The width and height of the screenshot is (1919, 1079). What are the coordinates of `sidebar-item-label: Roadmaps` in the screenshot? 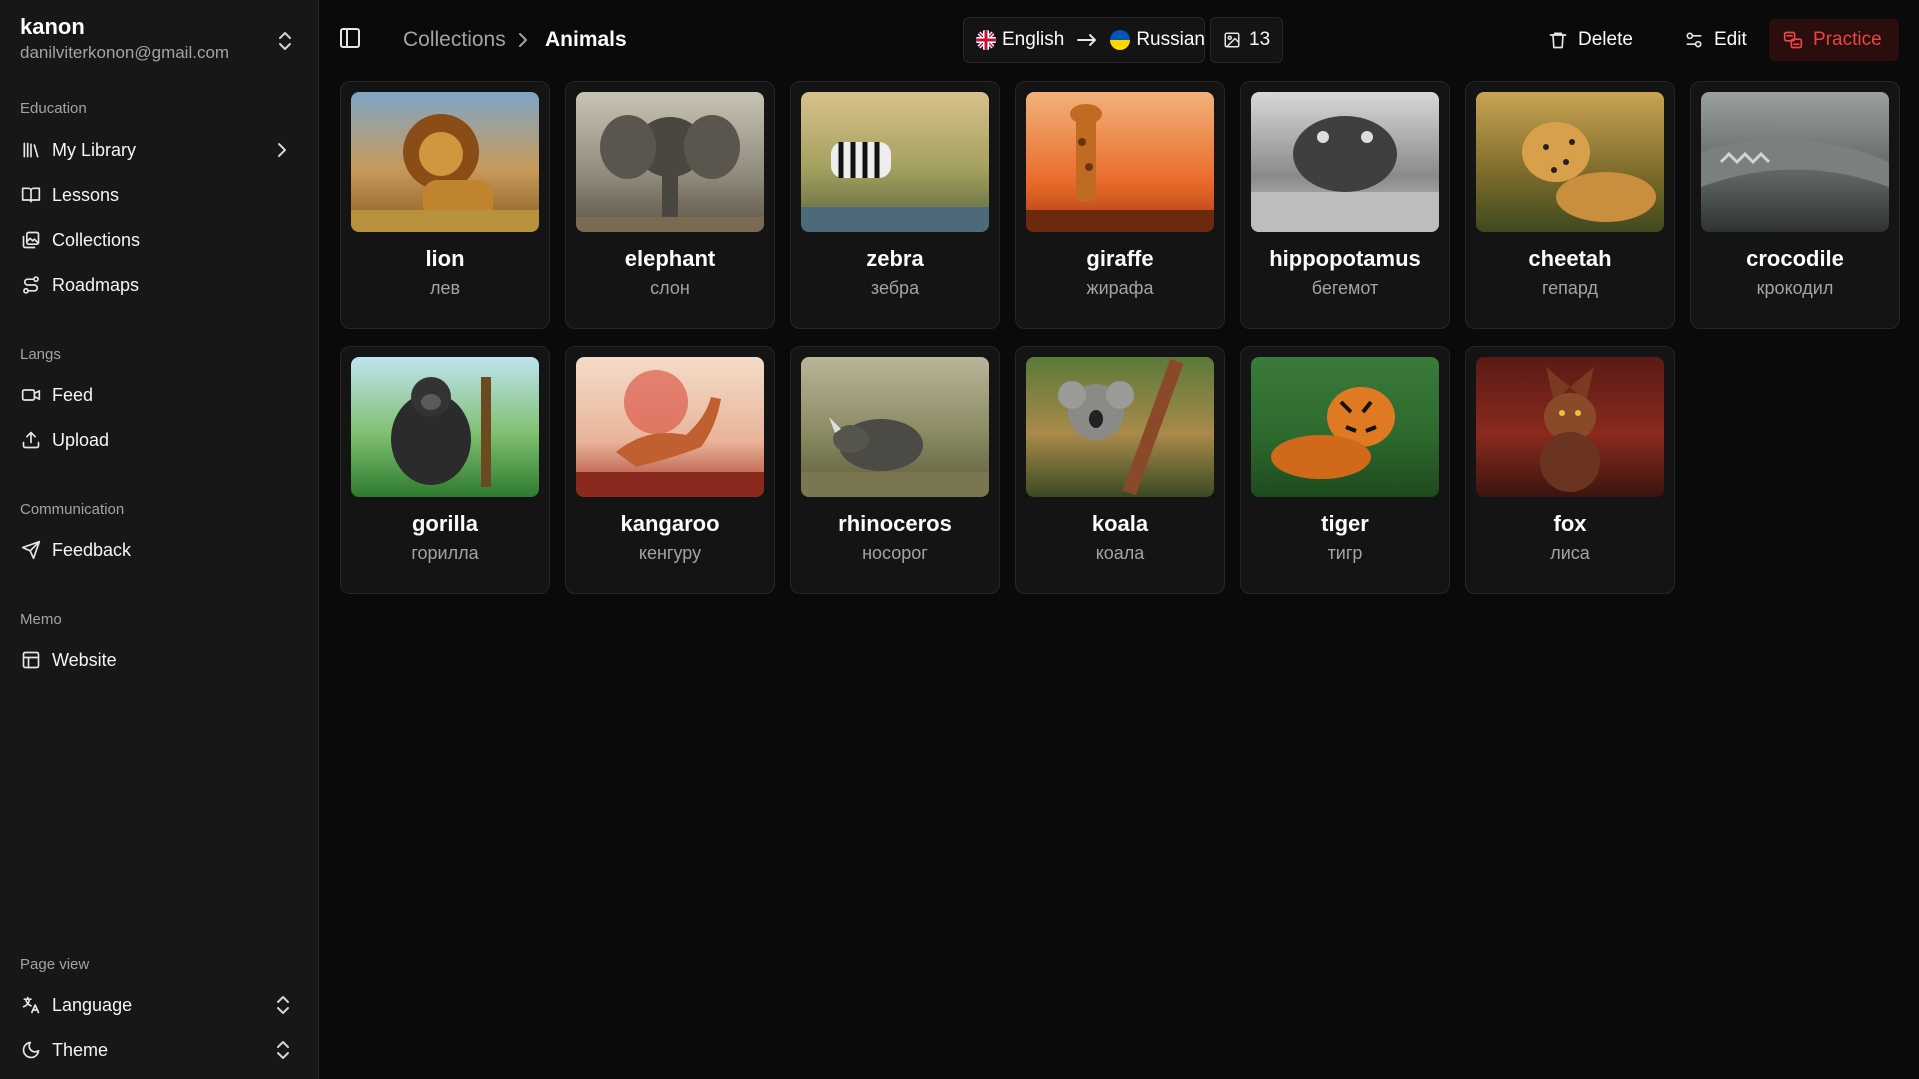 It's located at (96, 284).